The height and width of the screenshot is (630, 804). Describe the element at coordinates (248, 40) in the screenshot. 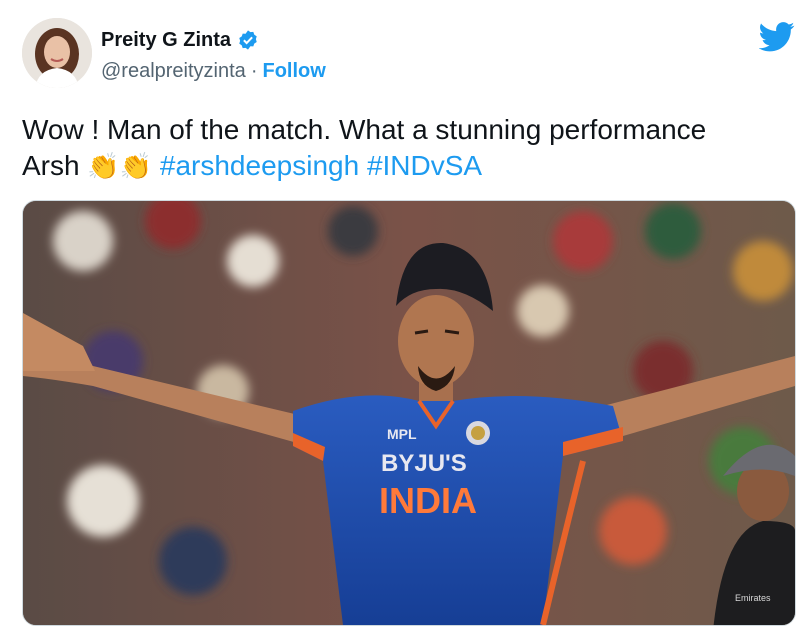

I see `verified-badge-icon` at that location.